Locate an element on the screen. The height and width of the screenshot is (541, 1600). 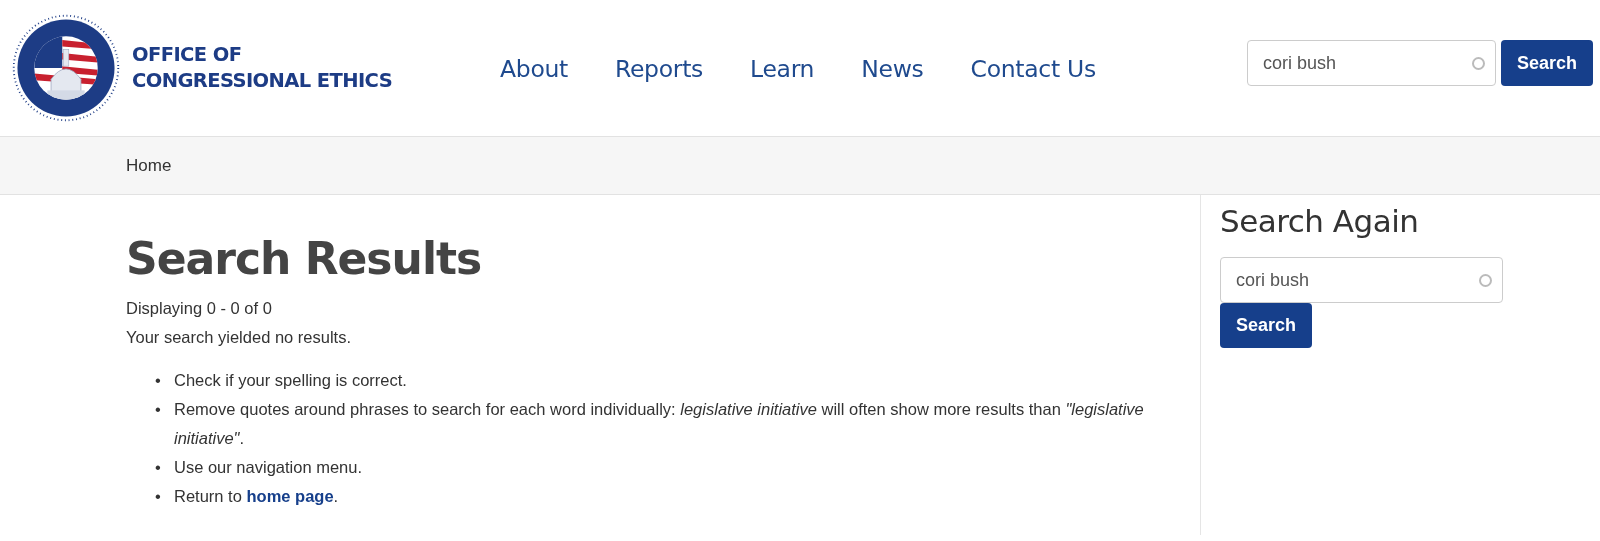
result-count: Displaying 0 - 0 of 0 is located at coordinates (199, 308).